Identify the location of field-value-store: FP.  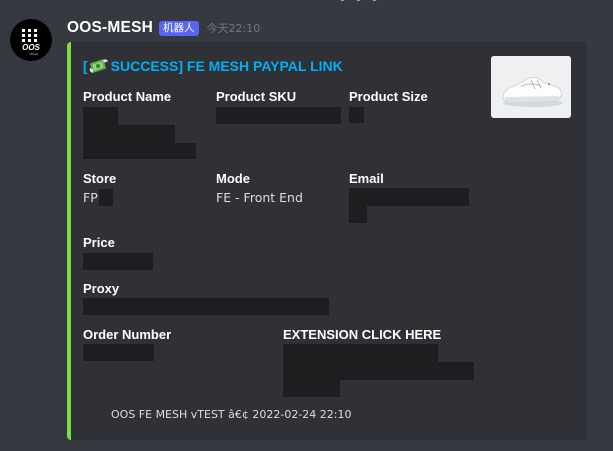
(90, 197).